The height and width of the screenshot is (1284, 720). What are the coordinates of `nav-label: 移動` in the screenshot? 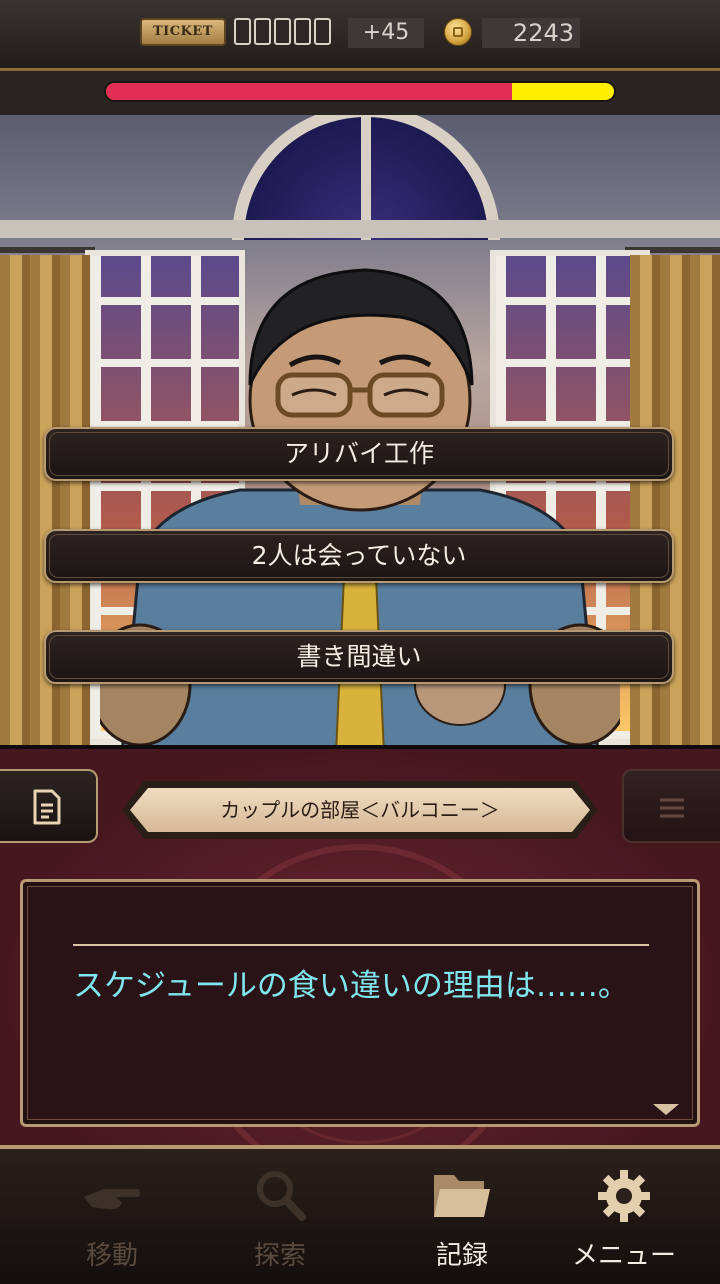 It's located at (111, 1256).